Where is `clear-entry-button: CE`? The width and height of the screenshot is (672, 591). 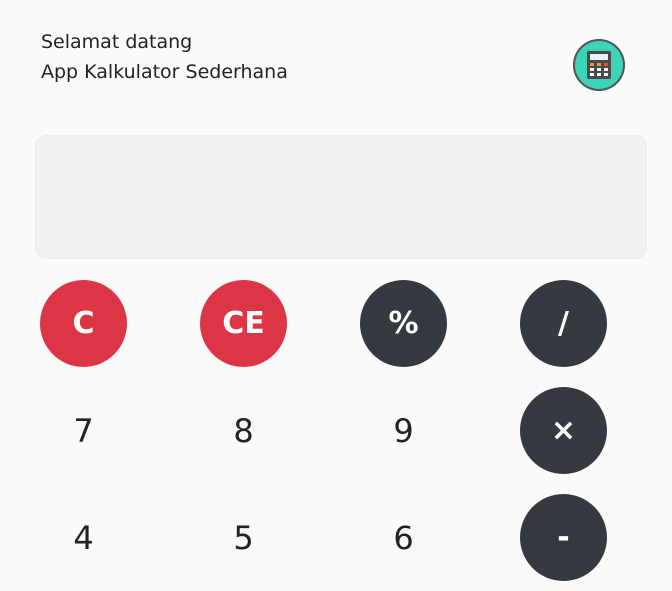
clear-entry-button: CE is located at coordinates (243, 323).